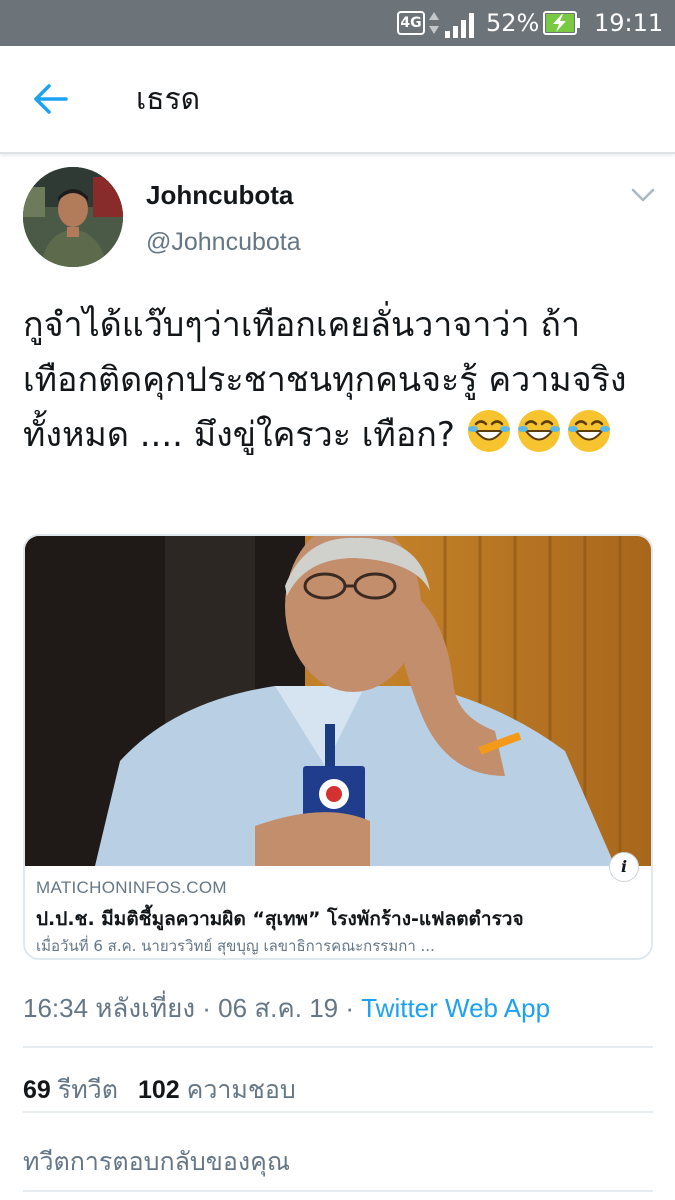 The width and height of the screenshot is (675, 1200). Describe the element at coordinates (37, 1090) in the screenshot. I see `retweet-count: 69` at that location.